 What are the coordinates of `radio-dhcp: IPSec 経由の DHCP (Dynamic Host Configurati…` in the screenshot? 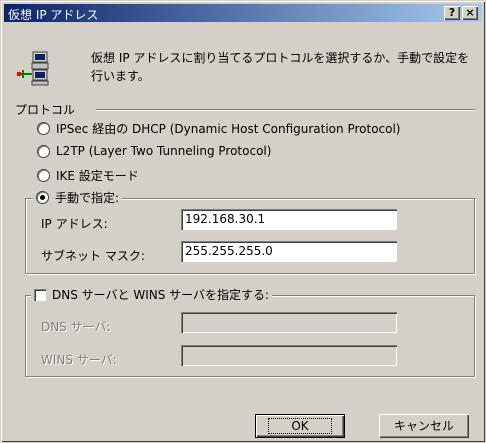 It's located at (219, 128).